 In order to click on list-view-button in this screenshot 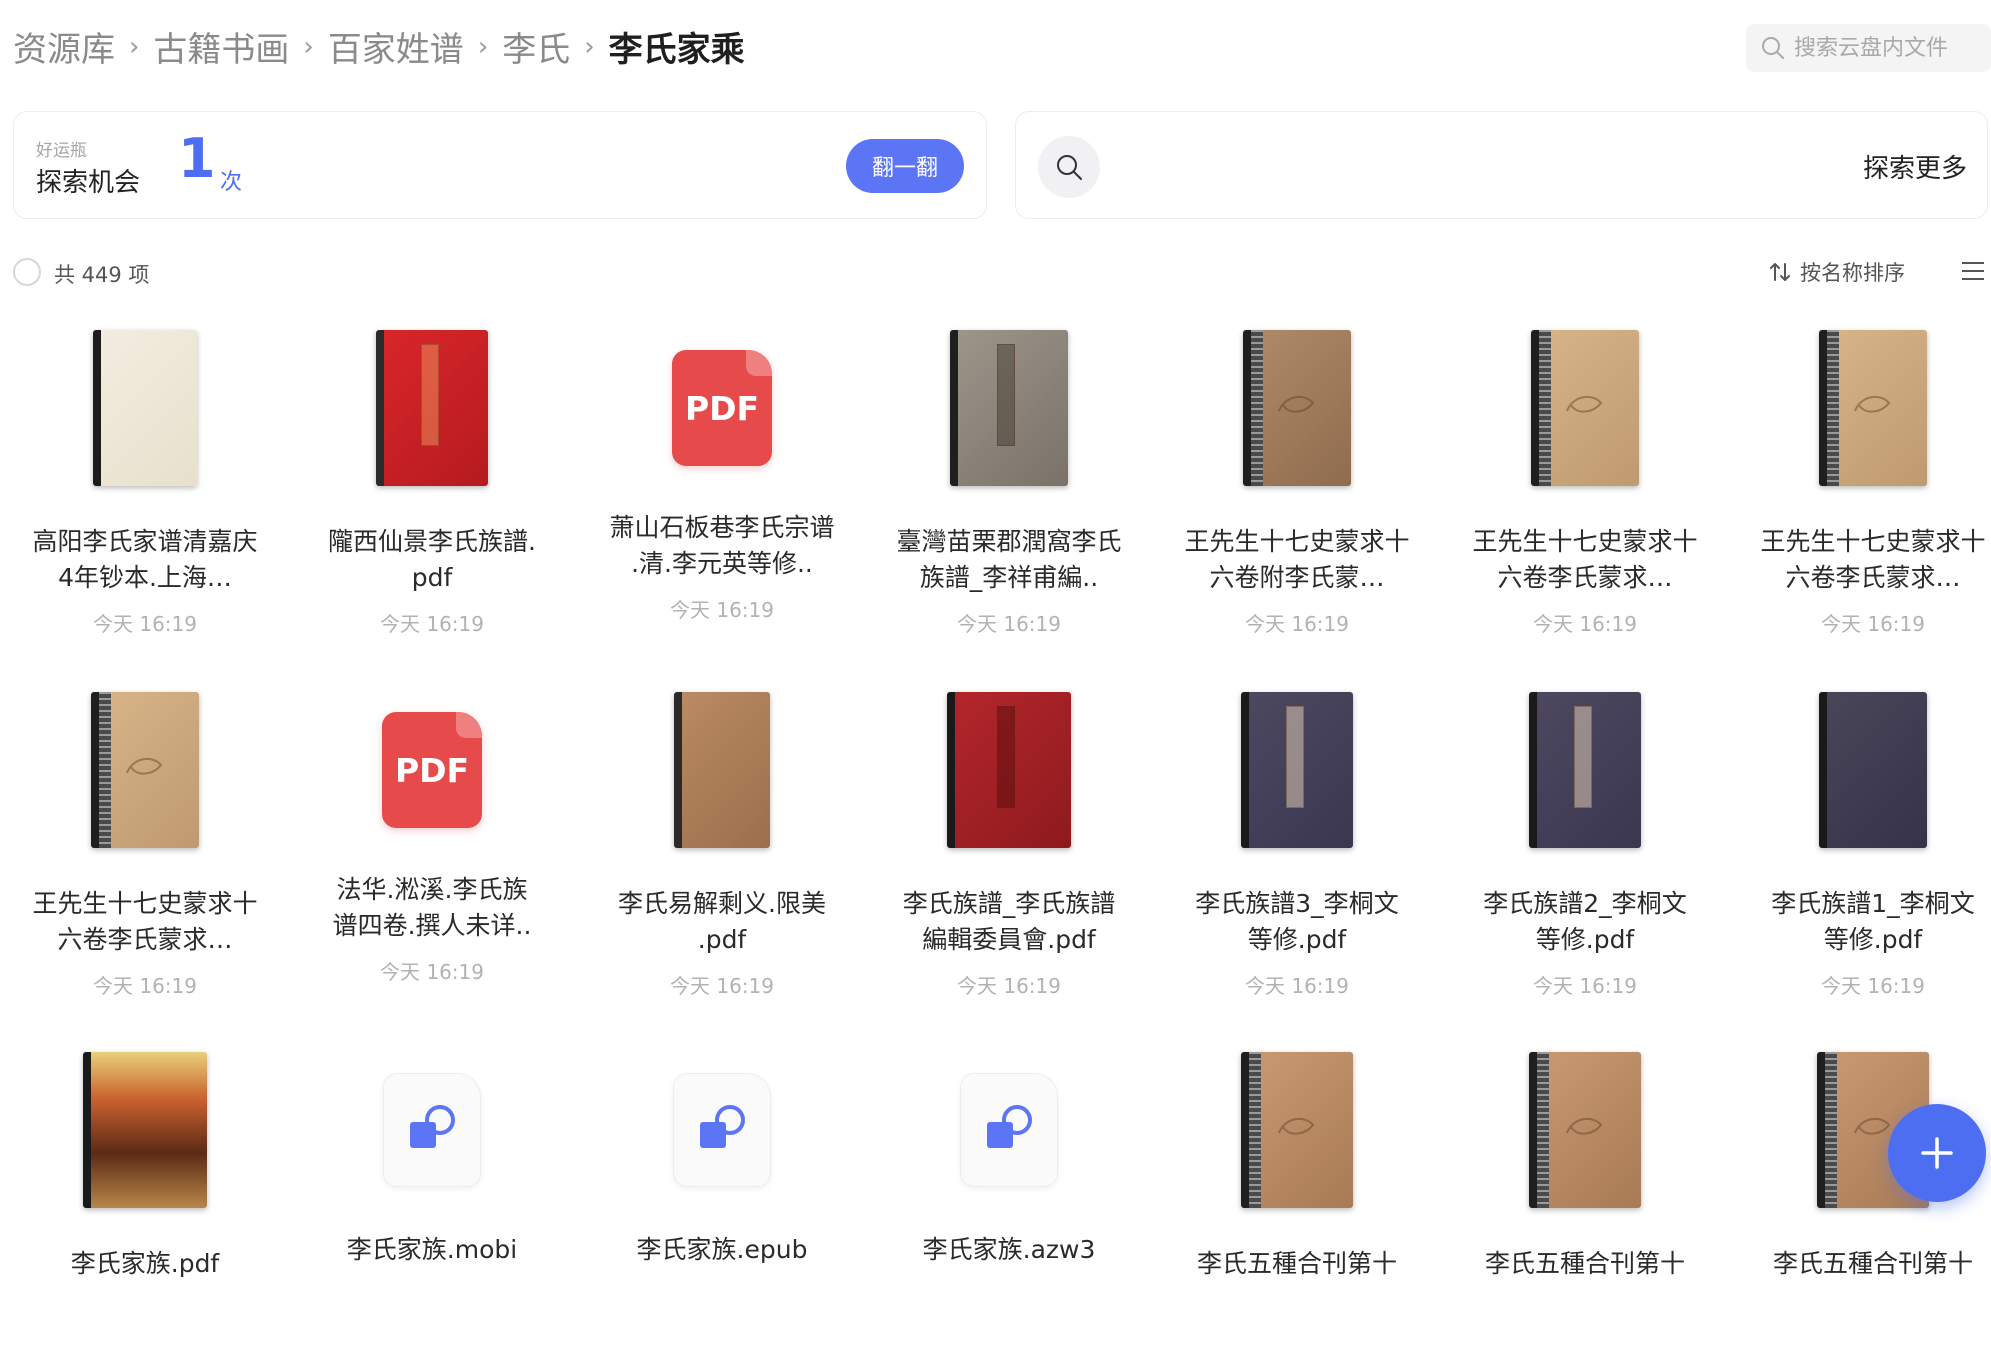, I will do `click(1973, 273)`.